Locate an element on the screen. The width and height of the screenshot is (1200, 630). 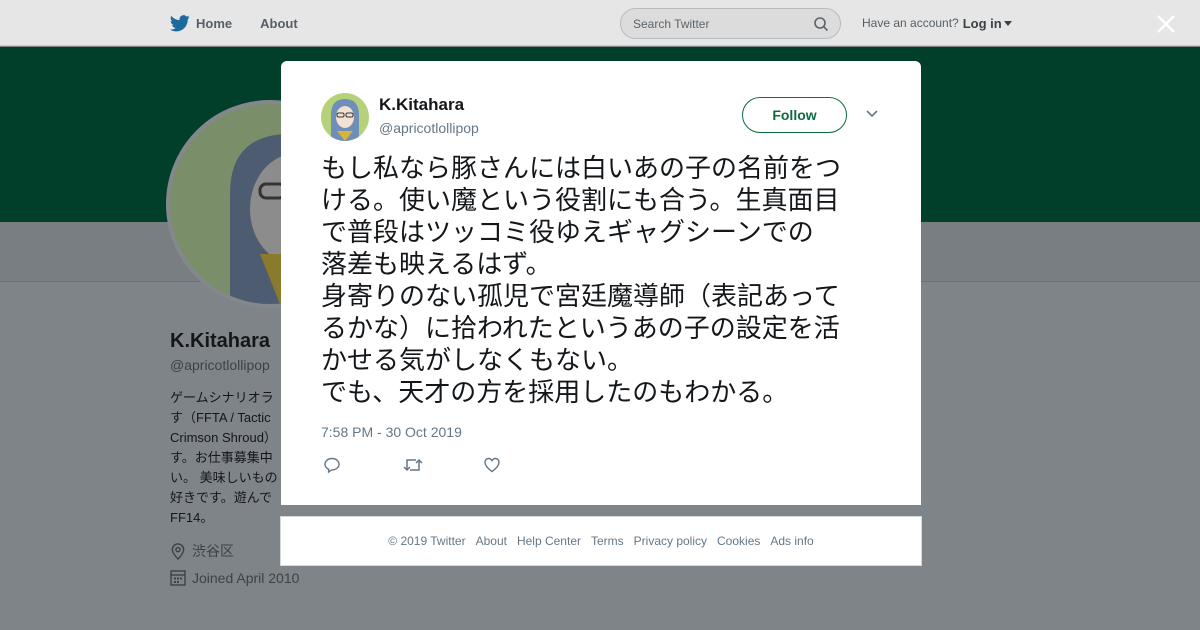
tweet-timestamp: 7:58 PM - 30 Oct 2019 is located at coordinates (391, 432).